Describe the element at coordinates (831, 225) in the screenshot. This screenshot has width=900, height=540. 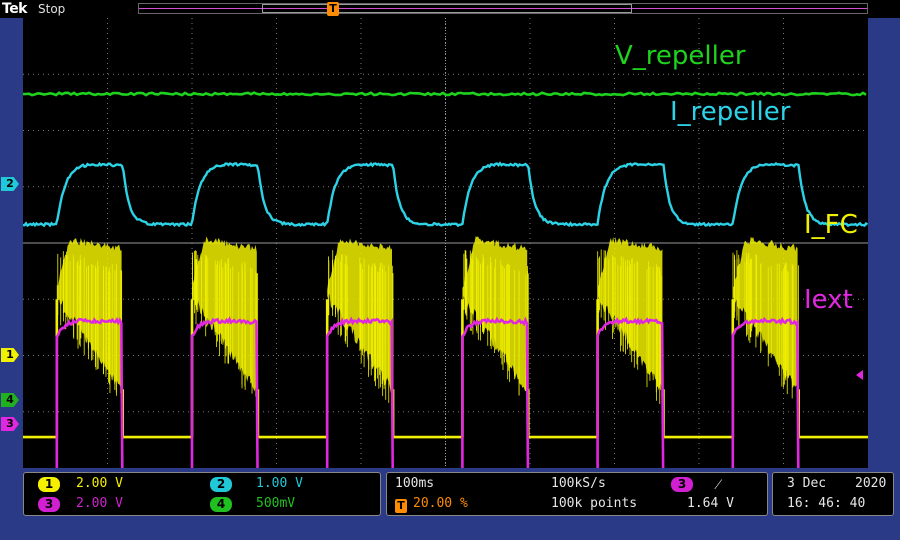
I see `label-i-fc: I_FC` at that location.